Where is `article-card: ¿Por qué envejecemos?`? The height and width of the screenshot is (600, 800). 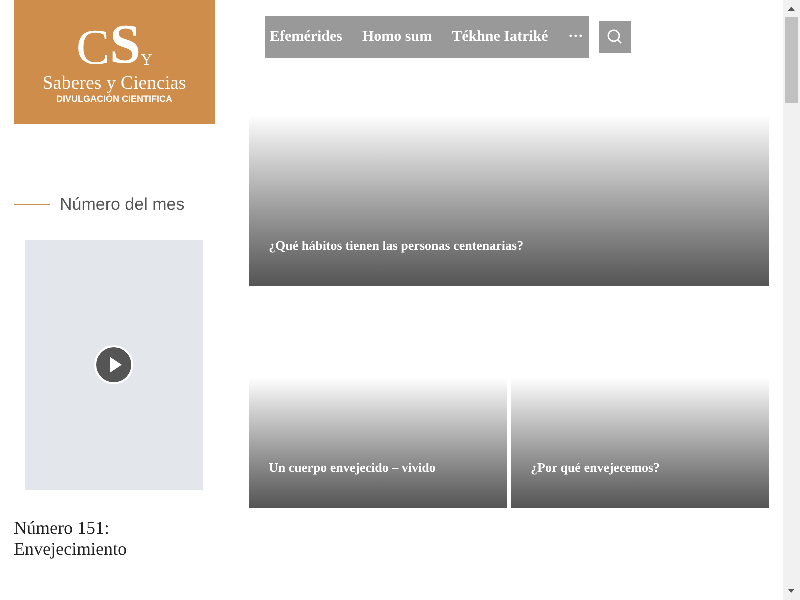
article-card: ¿Por qué envejecemos? is located at coordinates (640, 443).